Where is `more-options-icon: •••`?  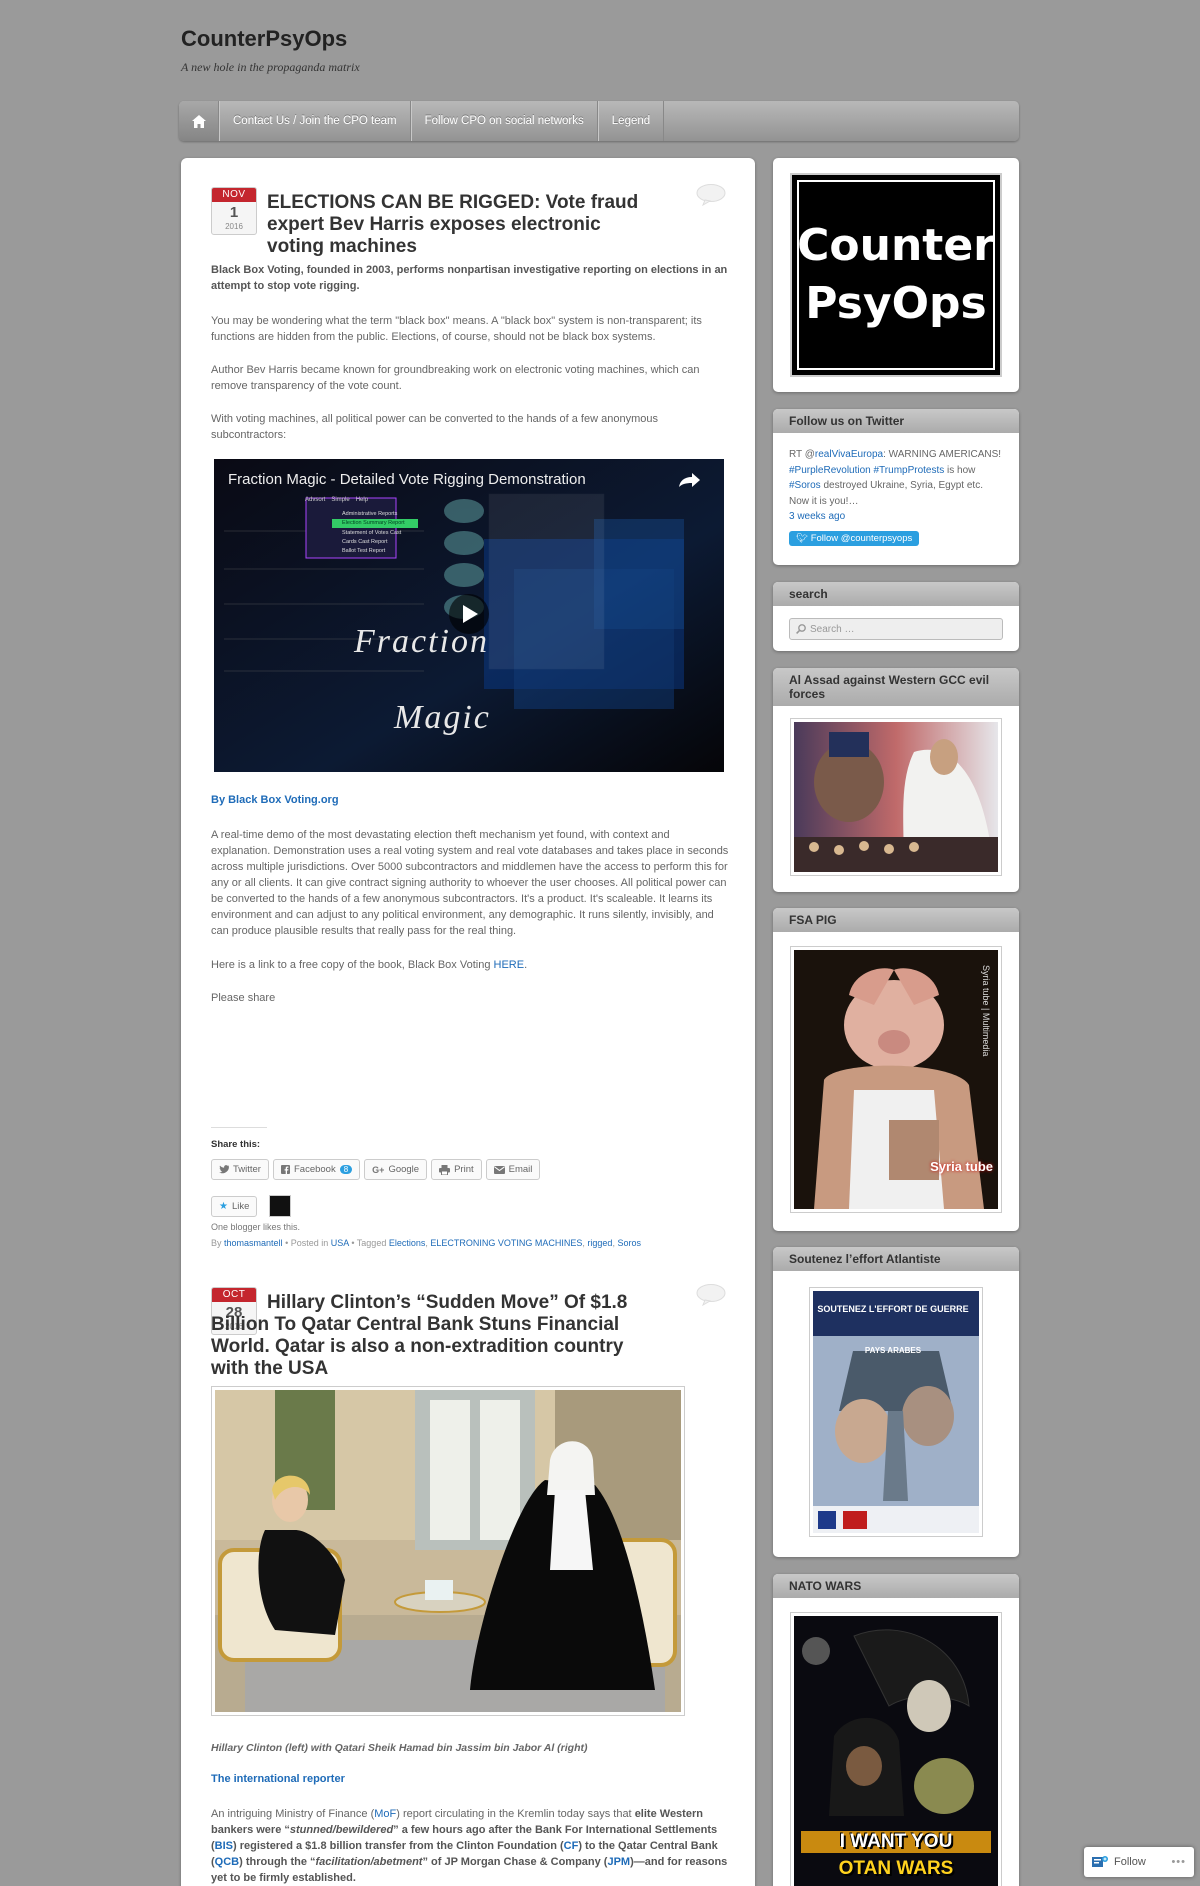
more-options-icon: ••• is located at coordinates (1178, 1862).